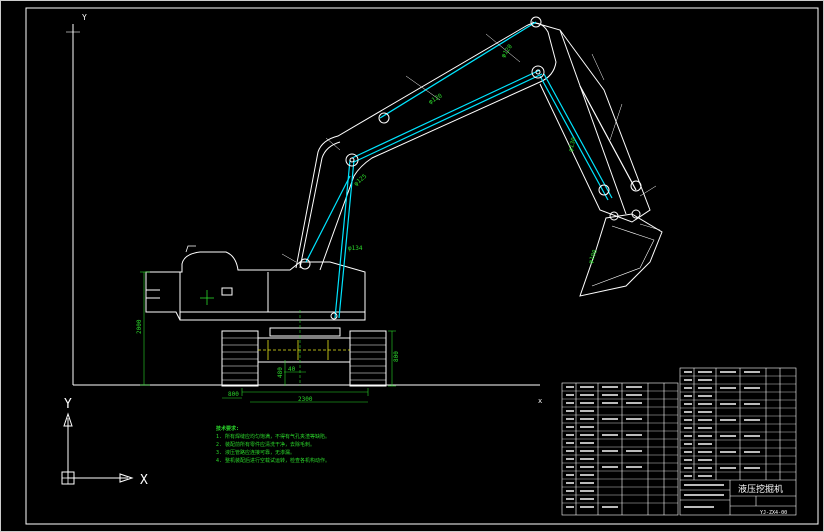  I want to click on note-item: 1. 所有焊缝应均匀饱满，不得有气孔夹渣等缺陷。, so click(273, 437).